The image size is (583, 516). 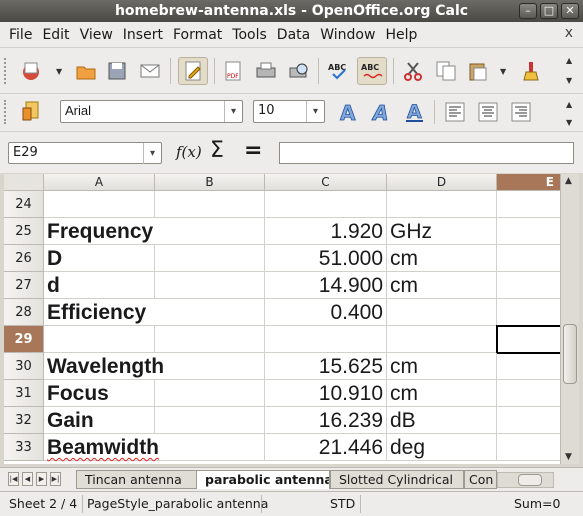 I want to click on print-preview-icon, so click(x=299, y=71).